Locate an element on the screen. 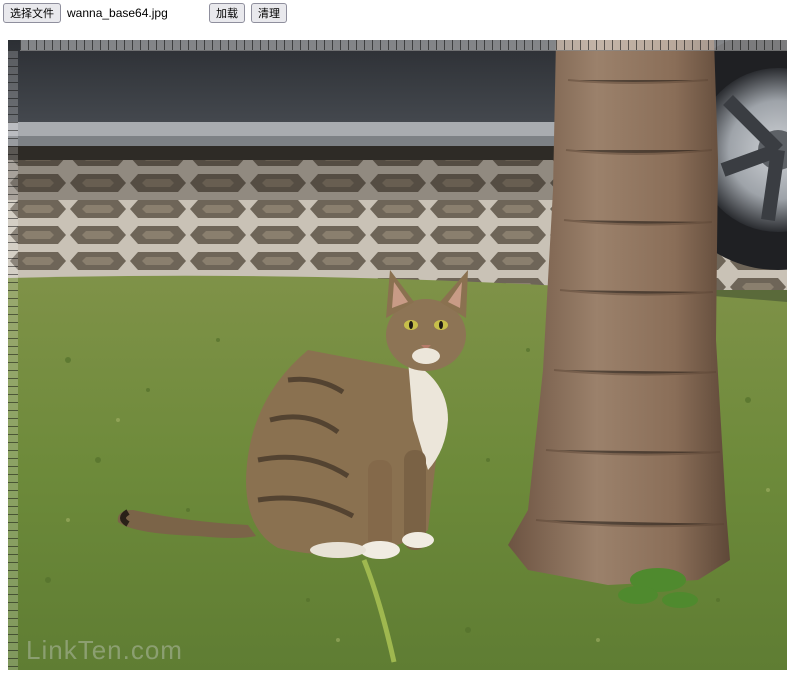  choose-file-button: 选择文件 is located at coordinates (32, 13).